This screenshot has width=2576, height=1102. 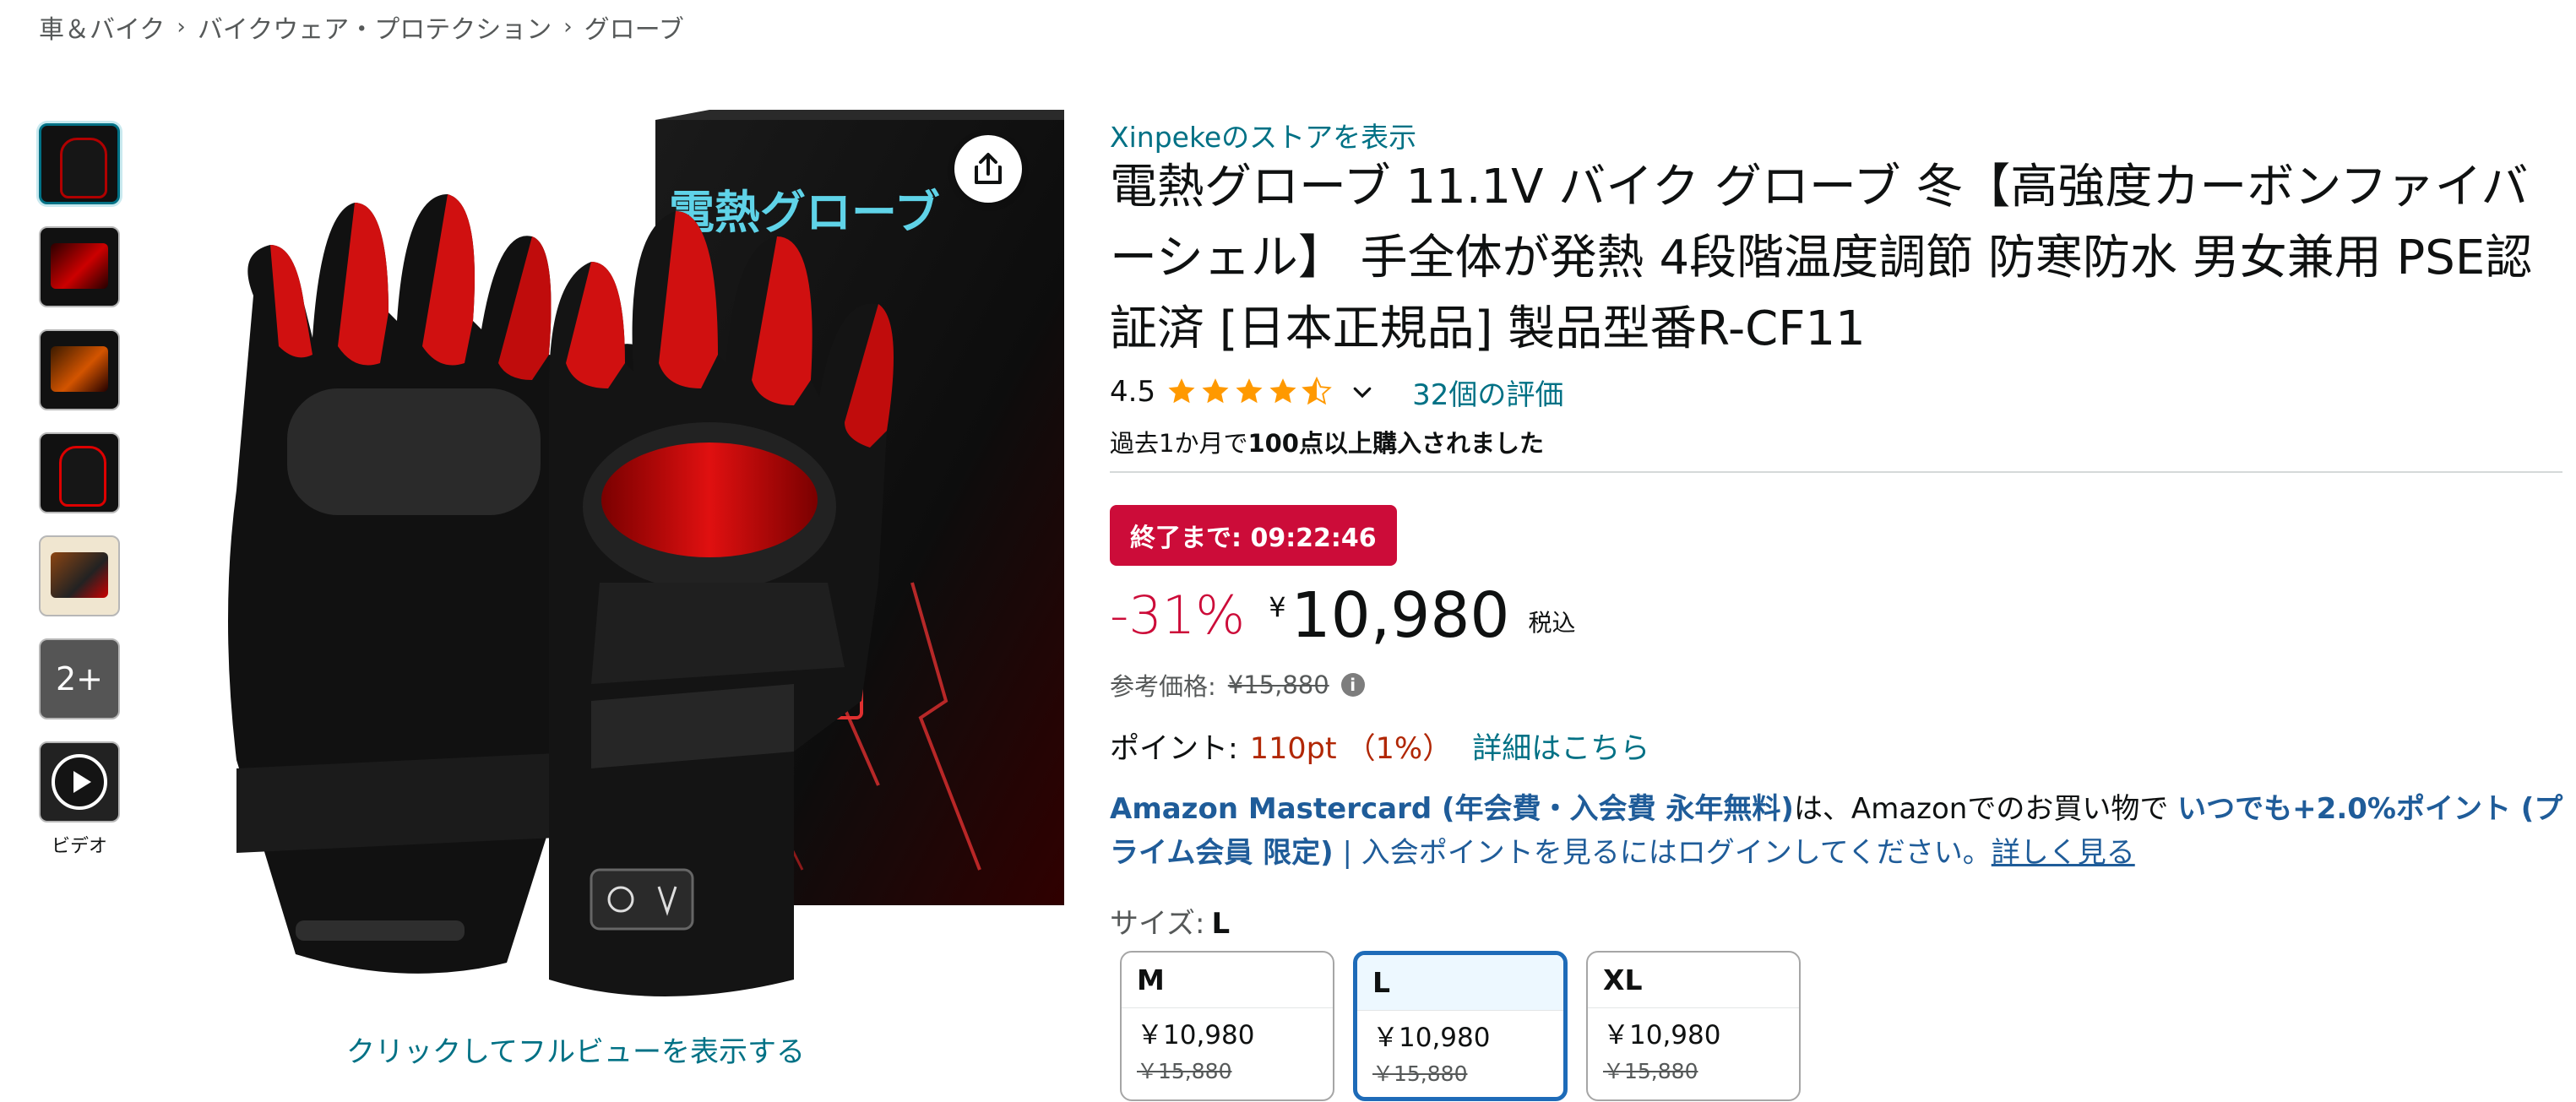 I want to click on points-label: ポイント:, so click(x=1174, y=749).